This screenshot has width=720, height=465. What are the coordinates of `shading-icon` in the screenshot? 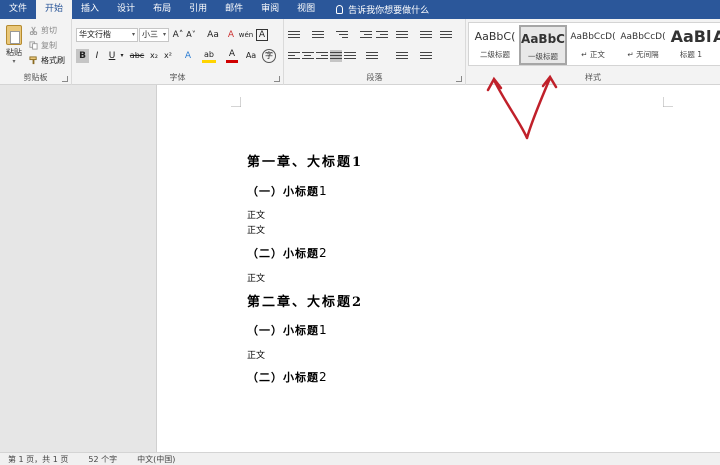 It's located at (402, 56).